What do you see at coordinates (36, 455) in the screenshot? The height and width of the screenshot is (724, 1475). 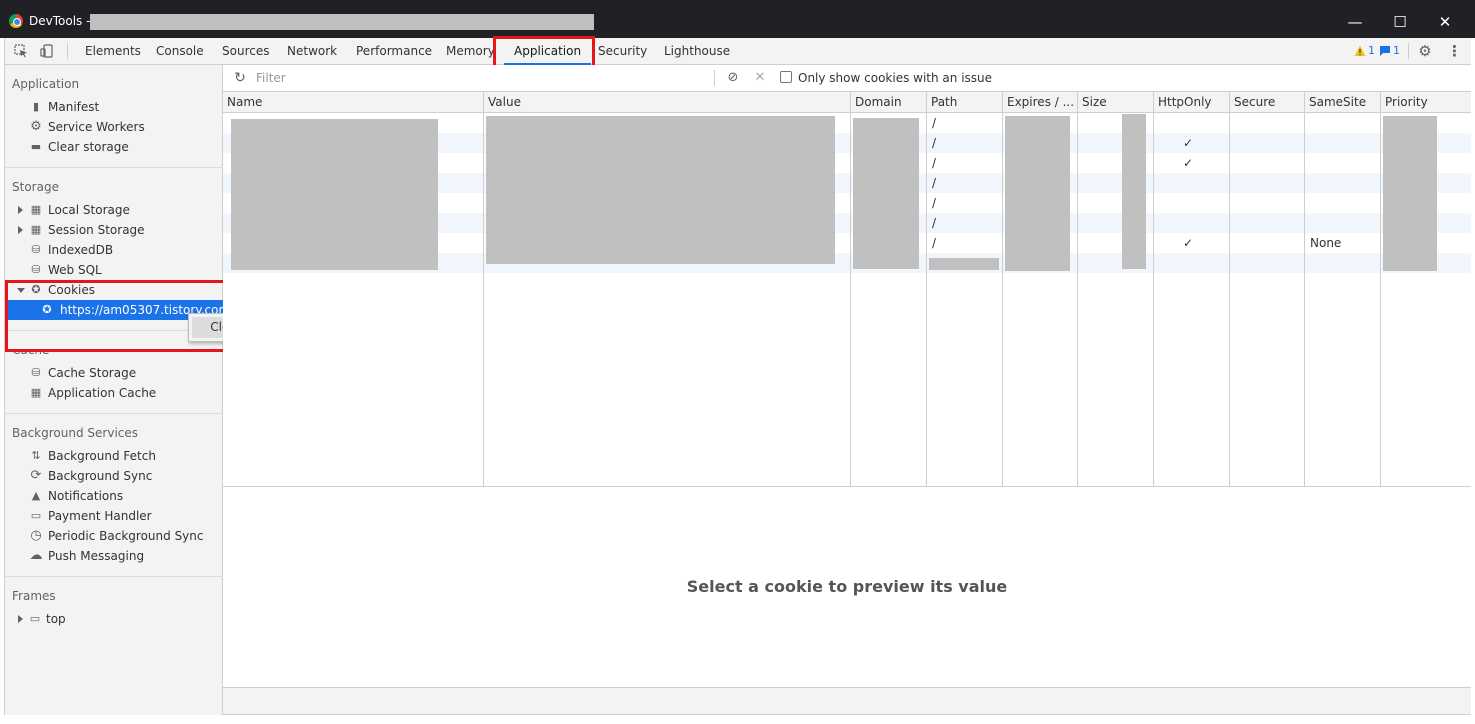 I see `up-down-arrows-icon: ⇅` at bounding box center [36, 455].